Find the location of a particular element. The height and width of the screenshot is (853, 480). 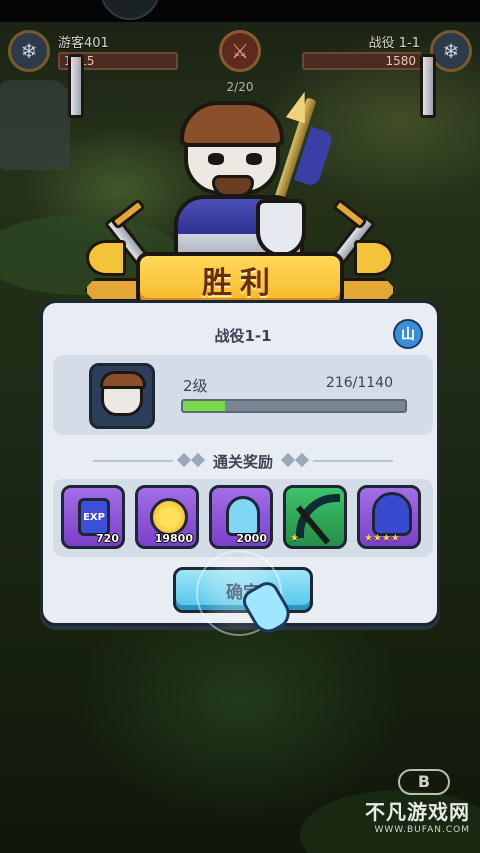

watermark-name: 不凡游戏网 is located at coordinates (417, 812).